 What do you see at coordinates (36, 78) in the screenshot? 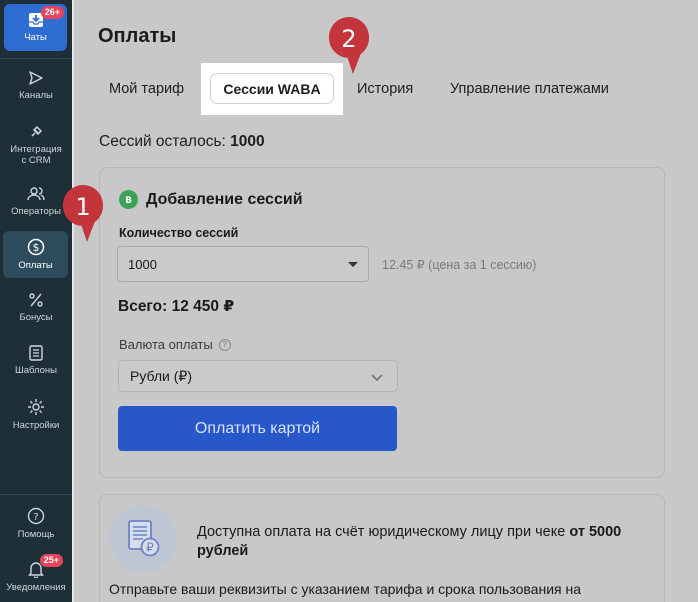
I see `send-icon` at bounding box center [36, 78].